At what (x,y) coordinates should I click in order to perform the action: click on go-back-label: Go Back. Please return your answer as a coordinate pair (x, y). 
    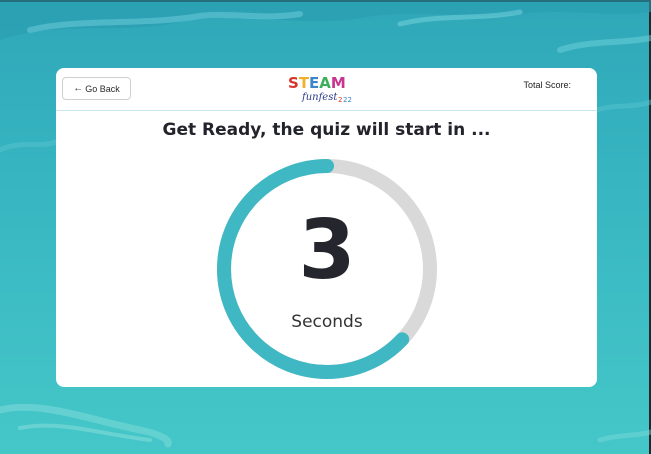
    Looking at the image, I should click on (102, 88).